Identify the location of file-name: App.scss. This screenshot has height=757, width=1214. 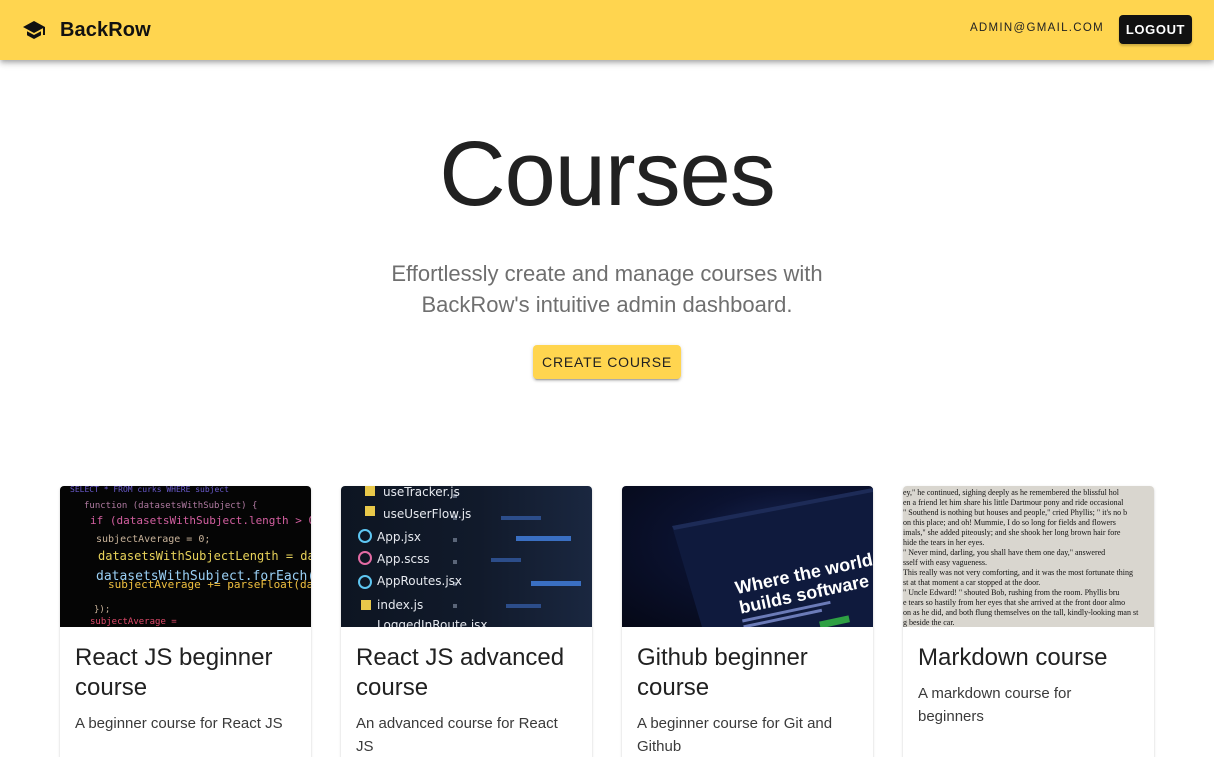
(403, 559).